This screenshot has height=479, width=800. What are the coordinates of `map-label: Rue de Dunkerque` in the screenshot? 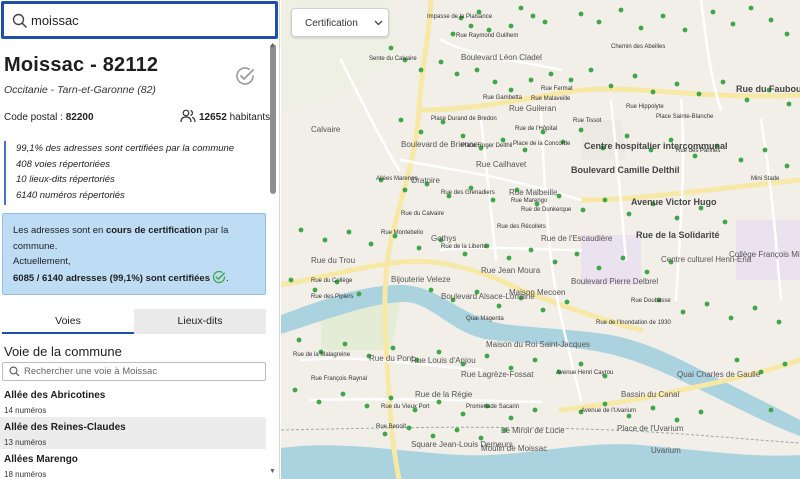 It's located at (546, 210).